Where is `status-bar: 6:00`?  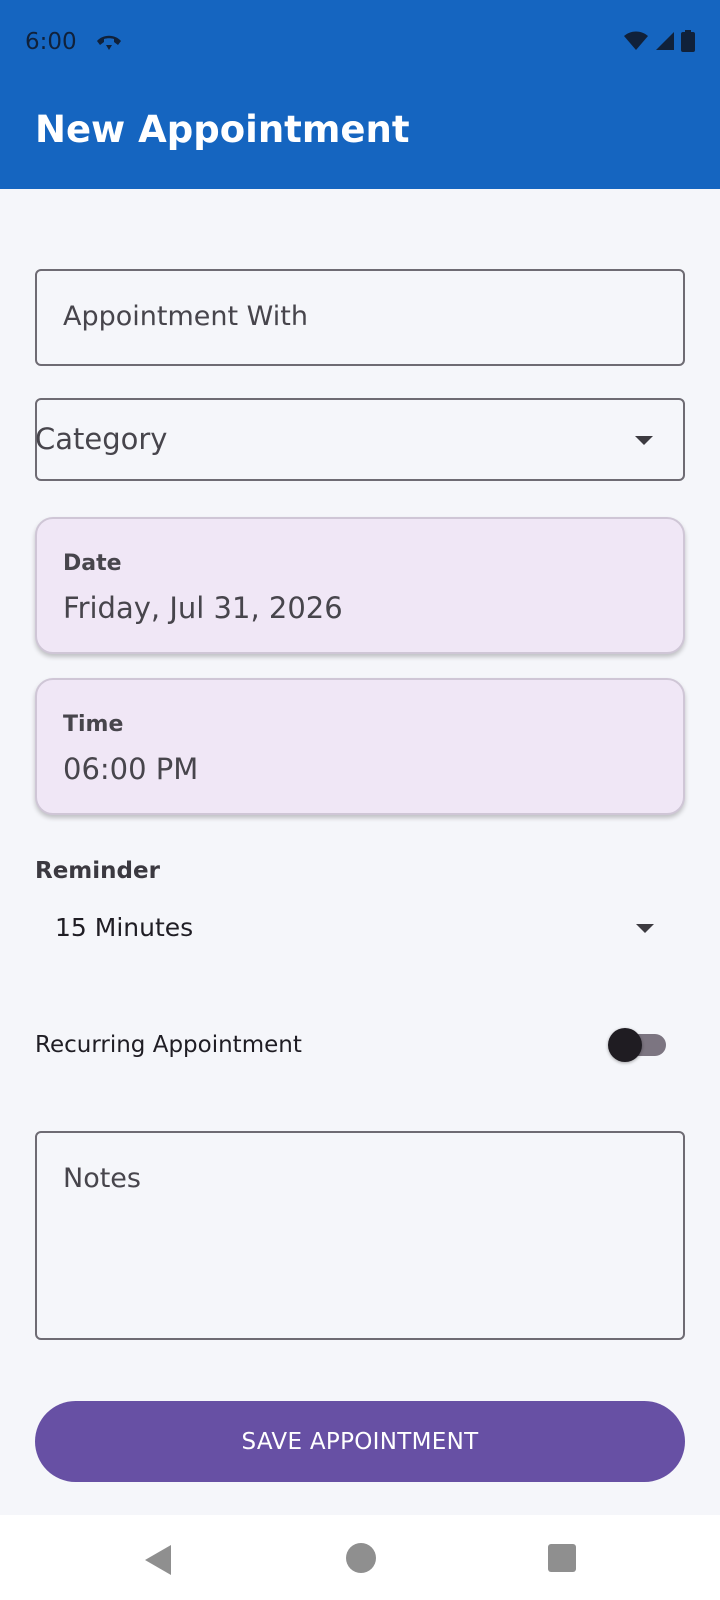
status-bar: 6:00 is located at coordinates (360, 44).